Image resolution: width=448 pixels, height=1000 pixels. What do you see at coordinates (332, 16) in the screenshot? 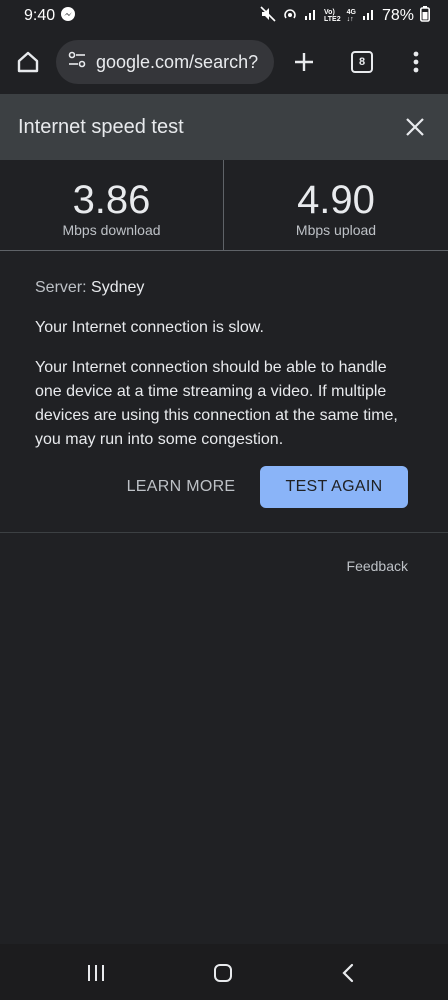
I see `volte-indicator: Vo) LTE2` at bounding box center [332, 16].